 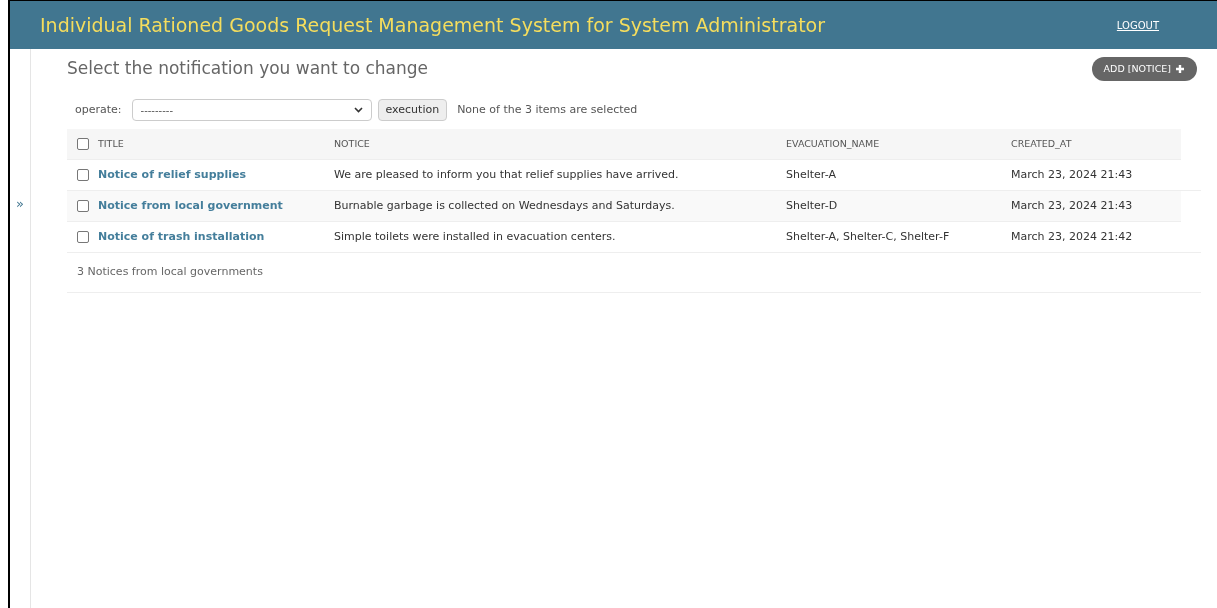 What do you see at coordinates (812, 205) in the screenshot?
I see `table-cell: Shelter-D` at bounding box center [812, 205].